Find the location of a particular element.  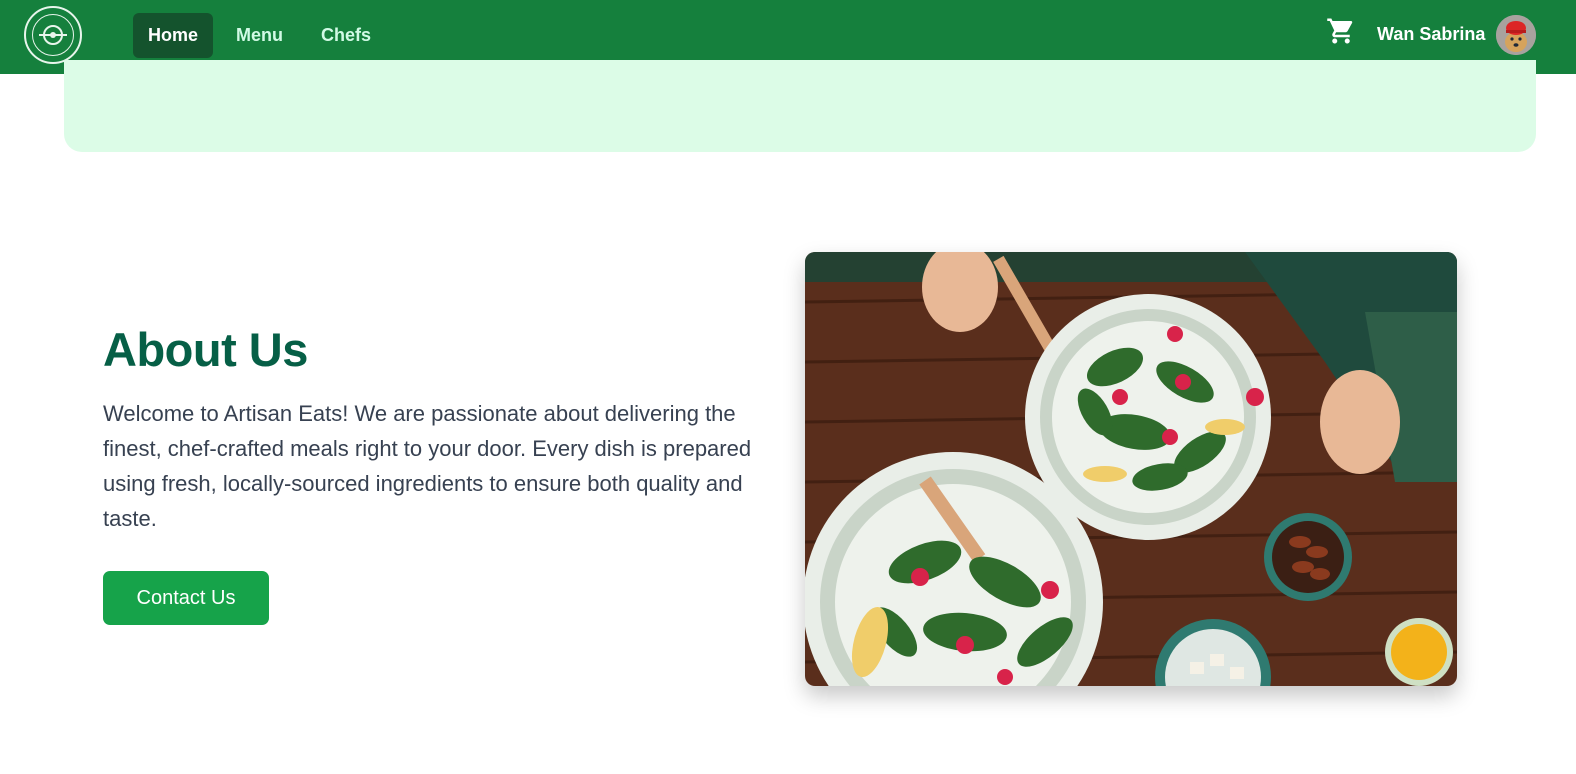

hero-banner is located at coordinates (800, 106).